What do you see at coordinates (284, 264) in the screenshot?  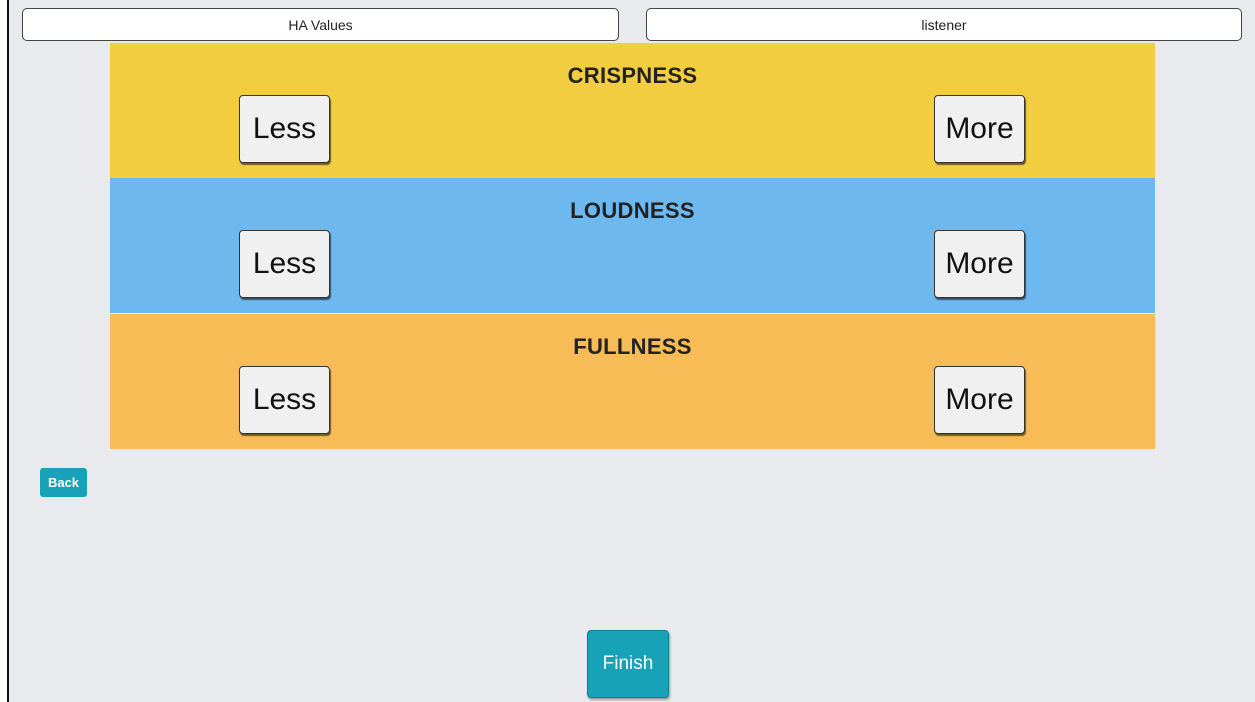 I see `loudness-less-button: Less` at bounding box center [284, 264].